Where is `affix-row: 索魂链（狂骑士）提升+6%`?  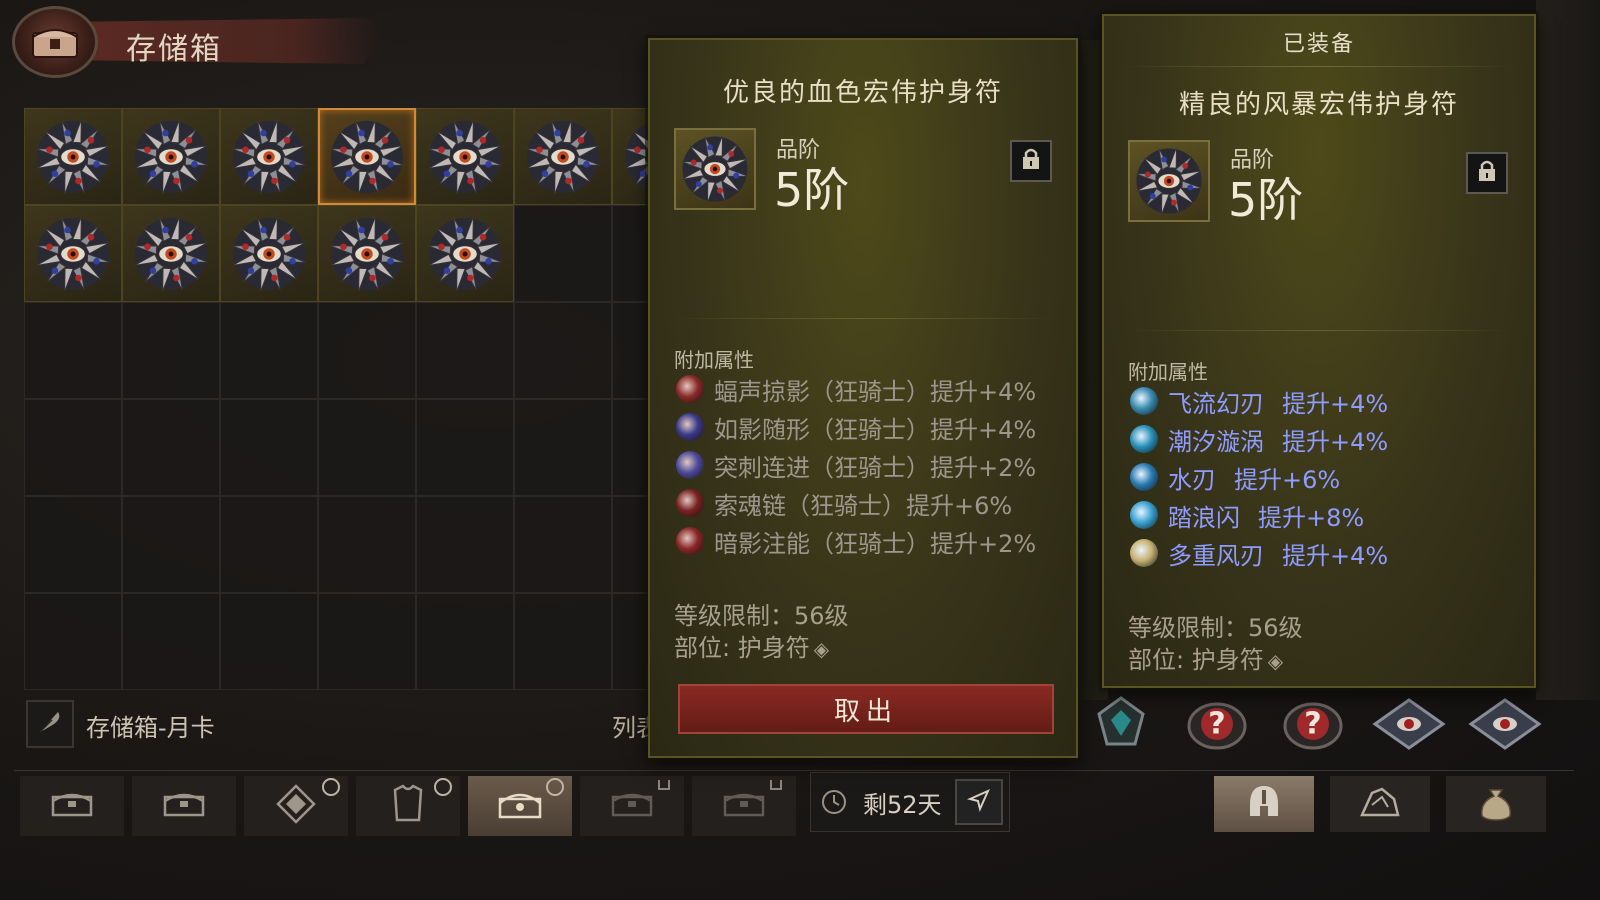 affix-row: 索魂链（狂骑士）提升+6% is located at coordinates (856, 503).